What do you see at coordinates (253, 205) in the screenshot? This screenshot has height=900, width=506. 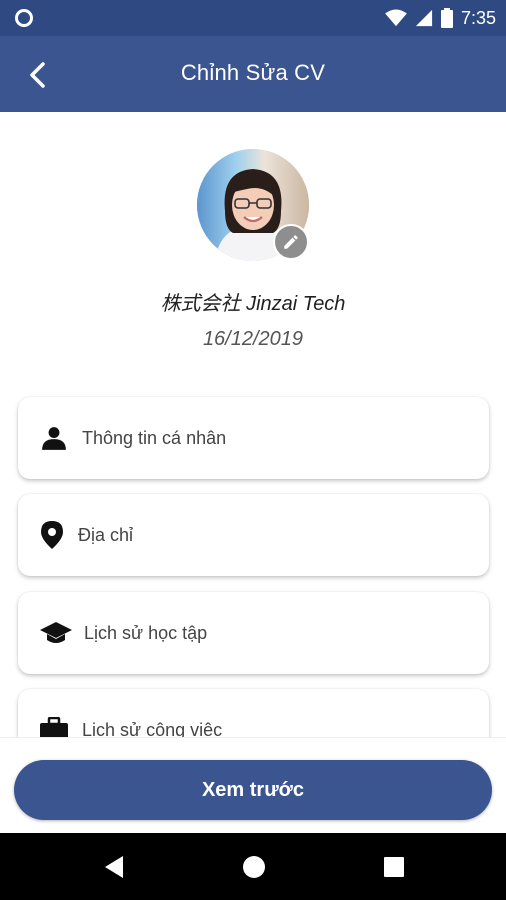 I see `avatar-container` at bounding box center [253, 205].